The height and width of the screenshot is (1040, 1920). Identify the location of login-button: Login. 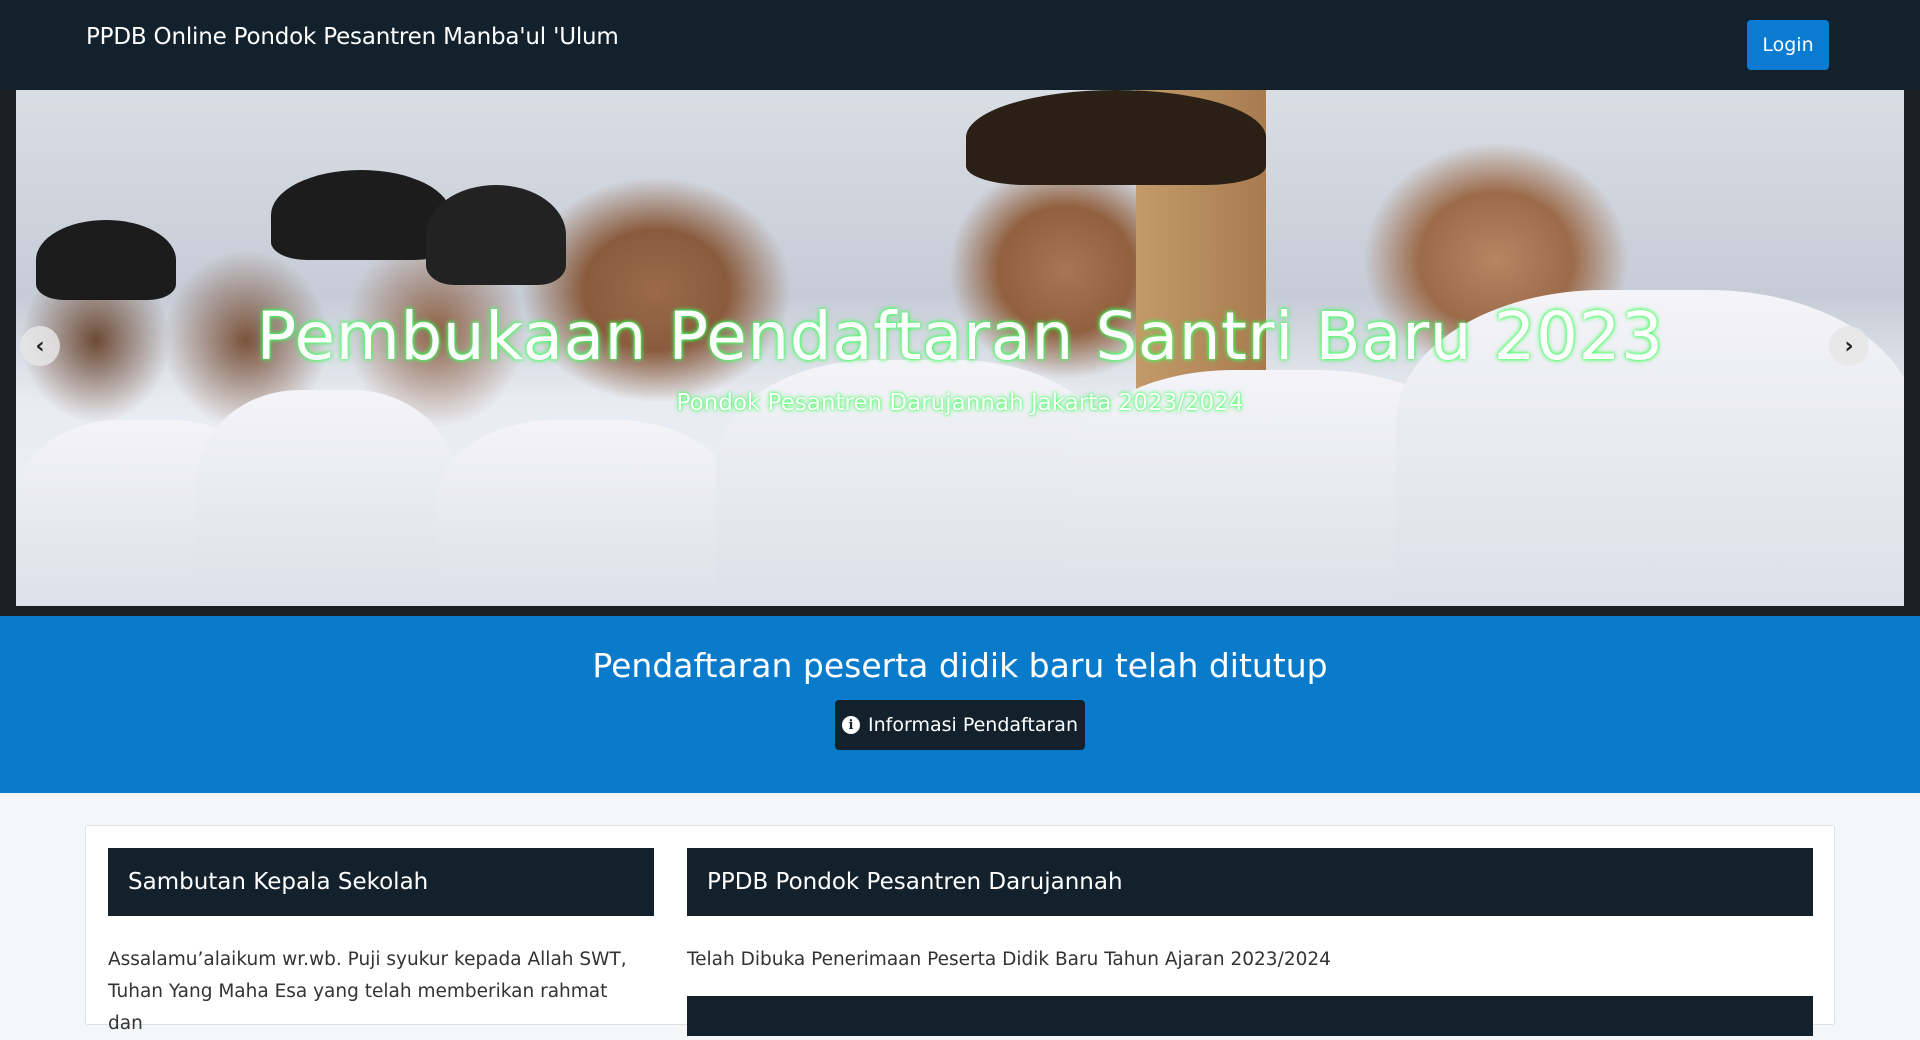
(1788, 45).